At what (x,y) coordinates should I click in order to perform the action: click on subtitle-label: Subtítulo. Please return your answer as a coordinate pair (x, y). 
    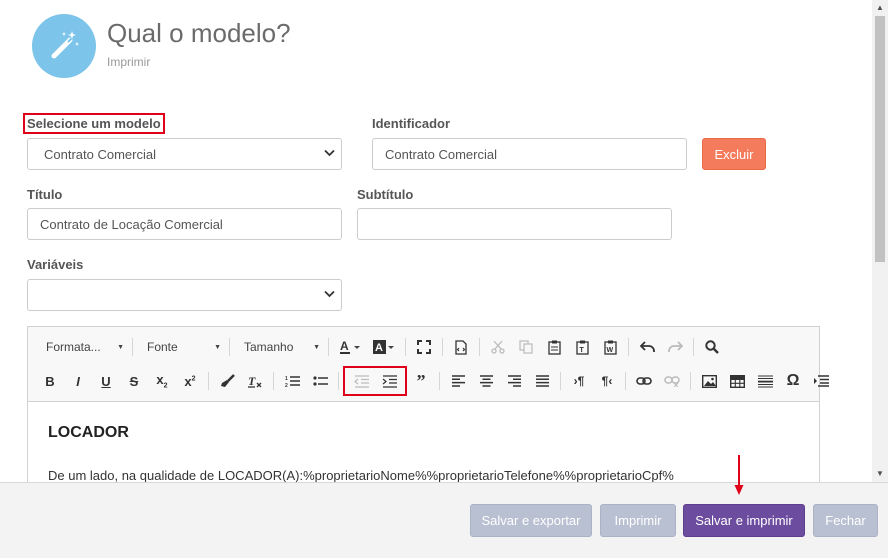
    Looking at the image, I should click on (385, 194).